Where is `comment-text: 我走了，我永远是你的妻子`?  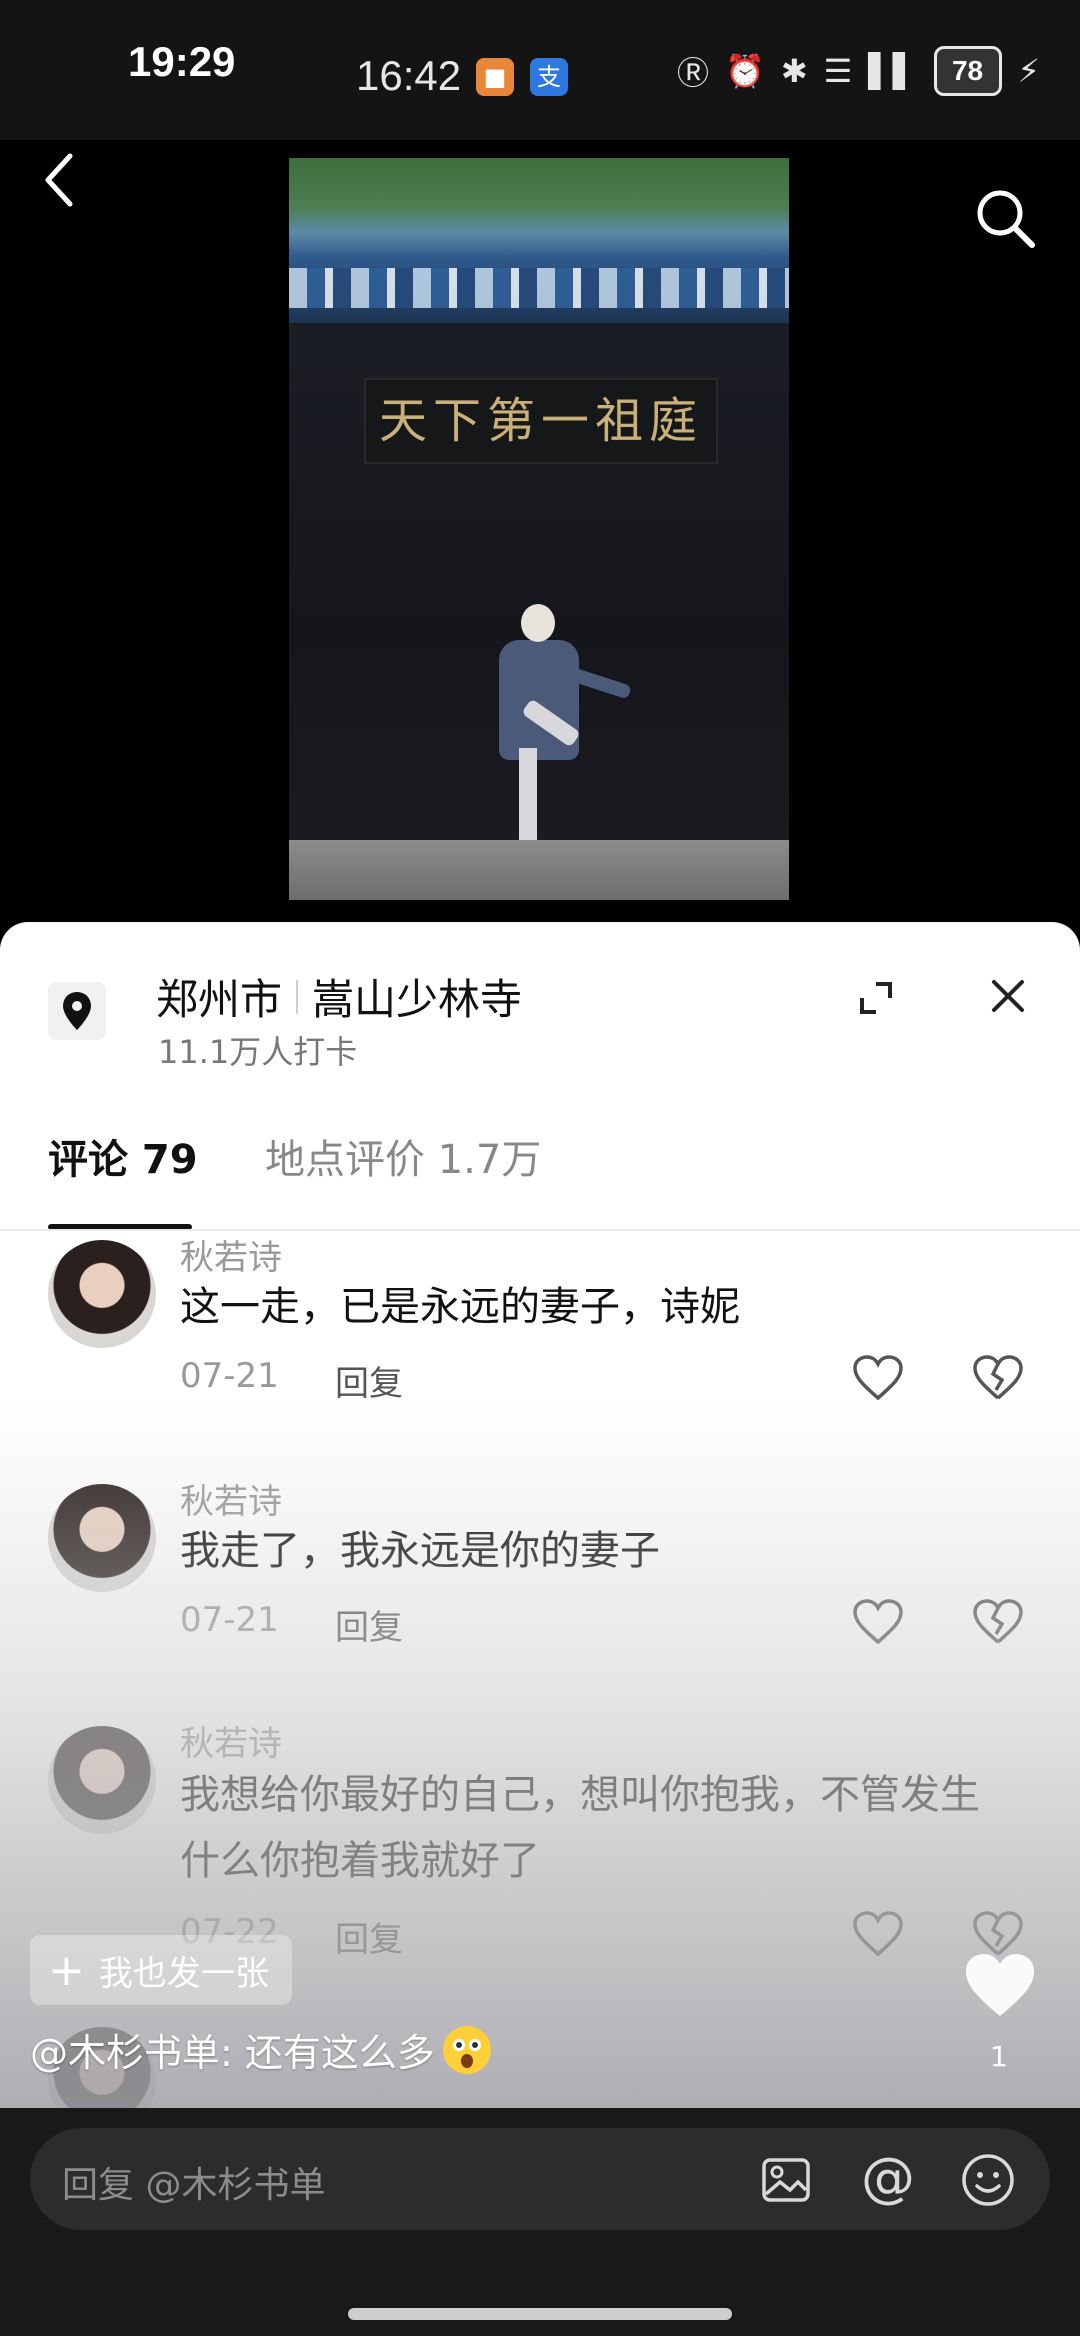
comment-text: 我走了，我永远是你的妻子 is located at coordinates (420, 1551).